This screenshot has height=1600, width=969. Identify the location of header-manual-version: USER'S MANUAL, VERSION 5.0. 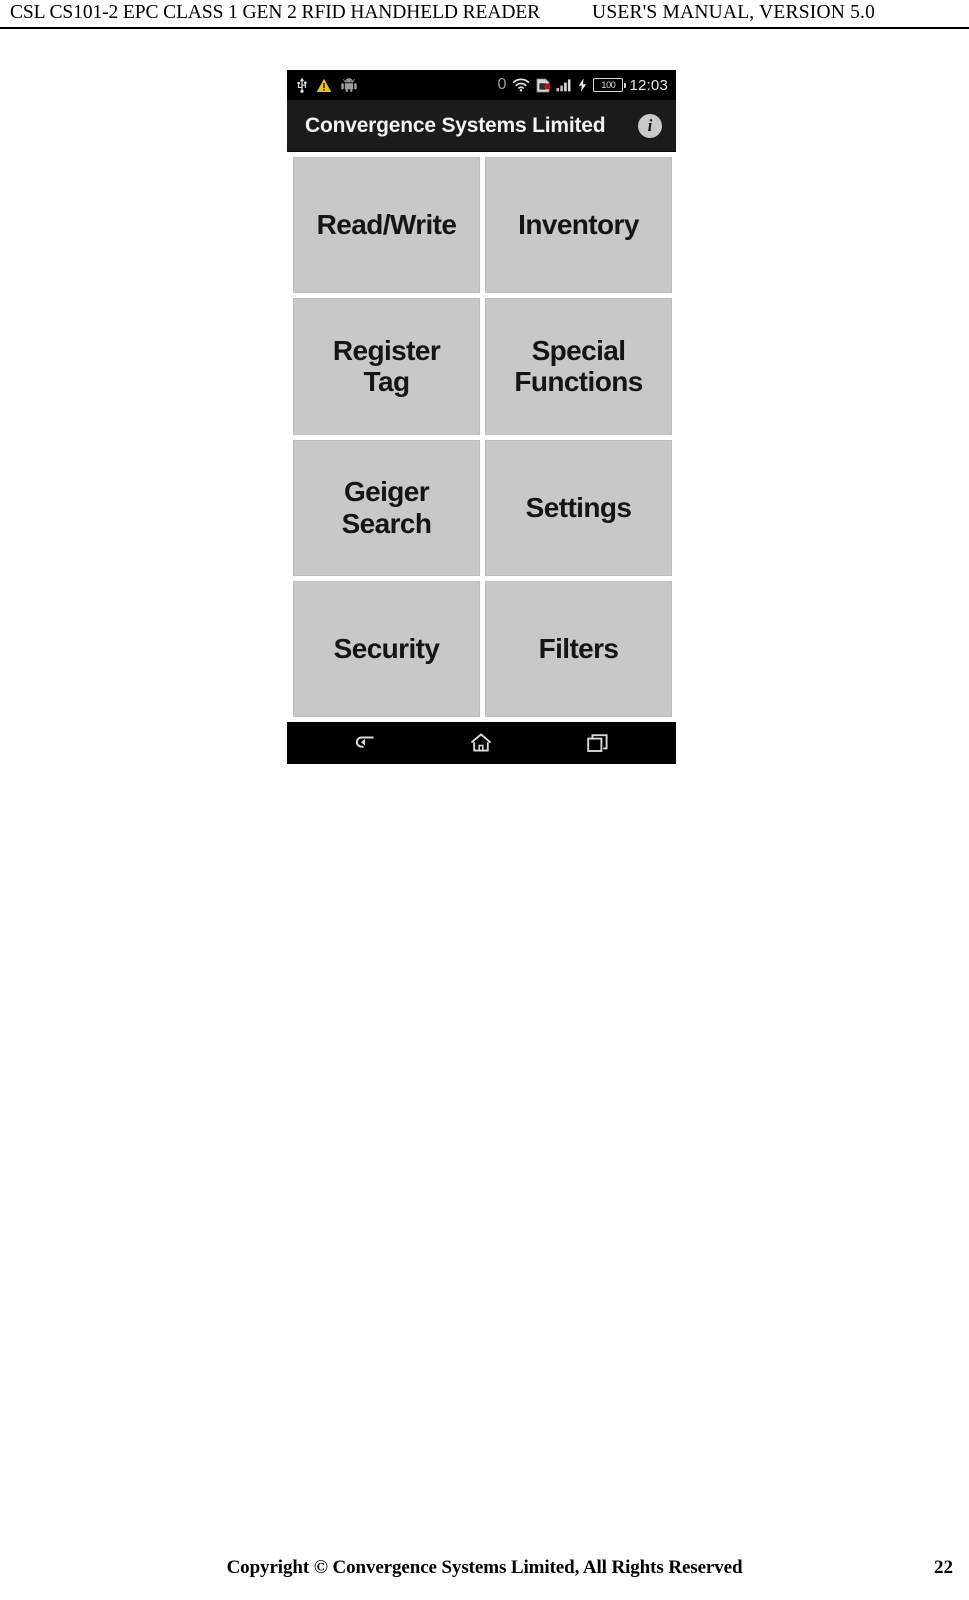
(734, 12).